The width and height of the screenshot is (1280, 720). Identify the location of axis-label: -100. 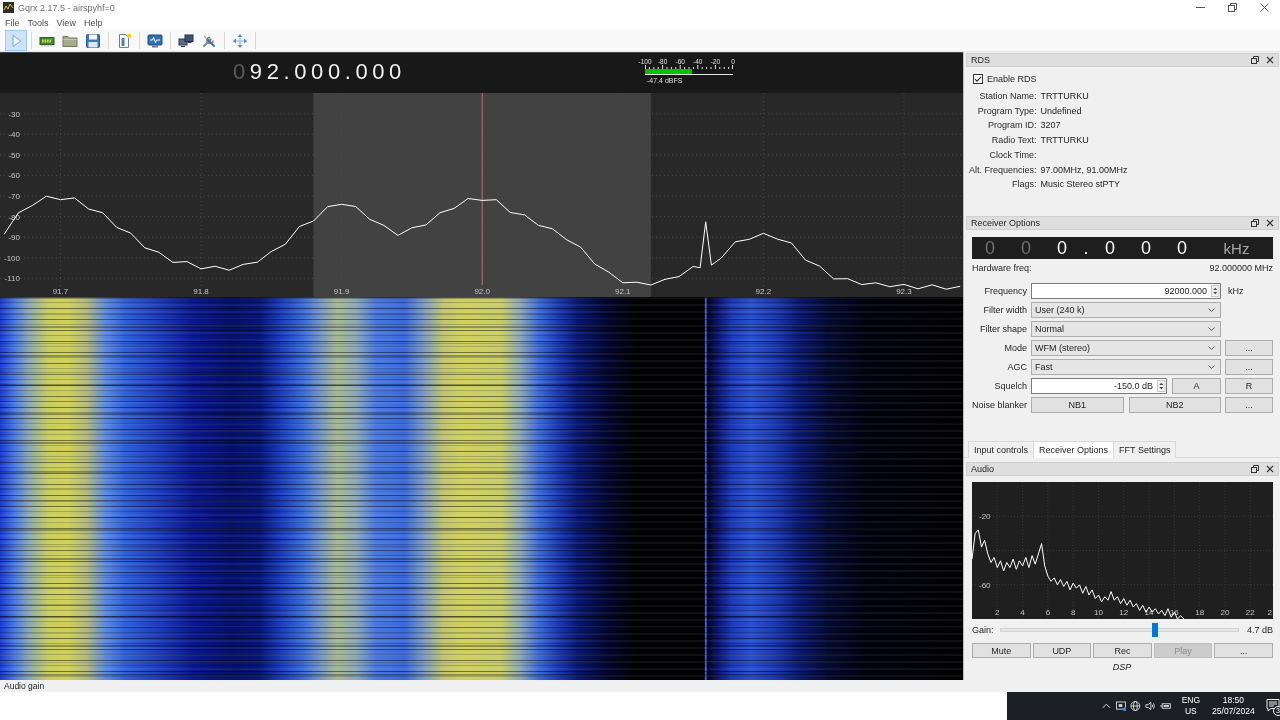
(12, 258).